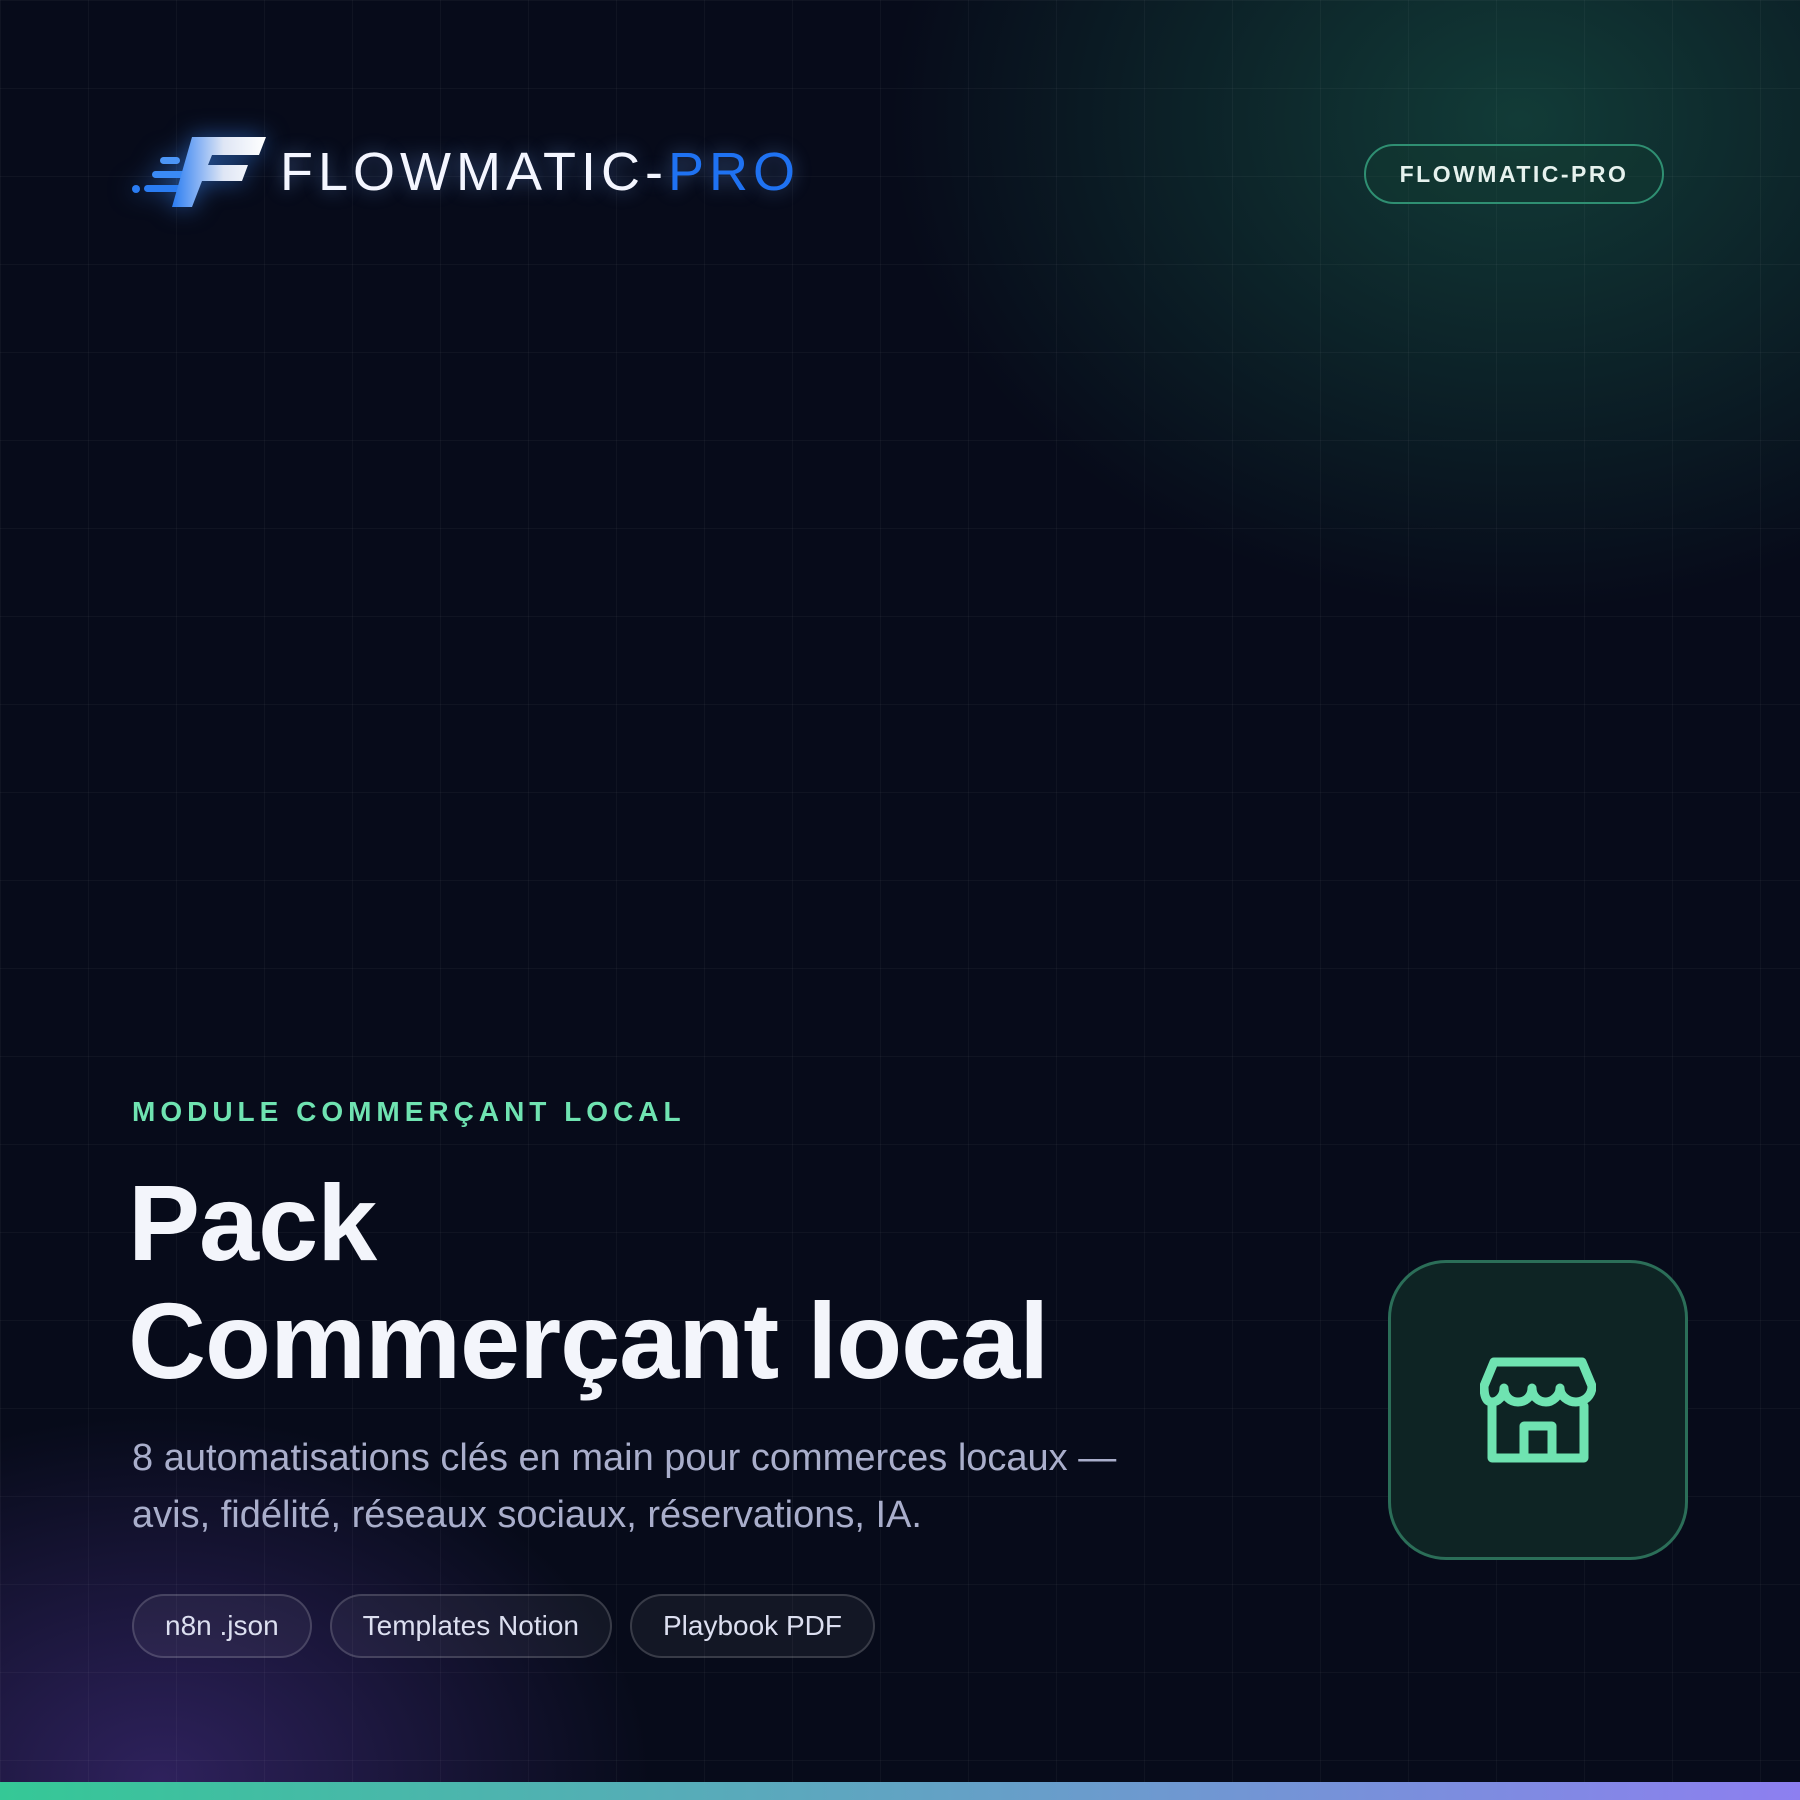 The image size is (1800, 1800). I want to click on page-title: Pack Commerçant local, so click(588, 1281).